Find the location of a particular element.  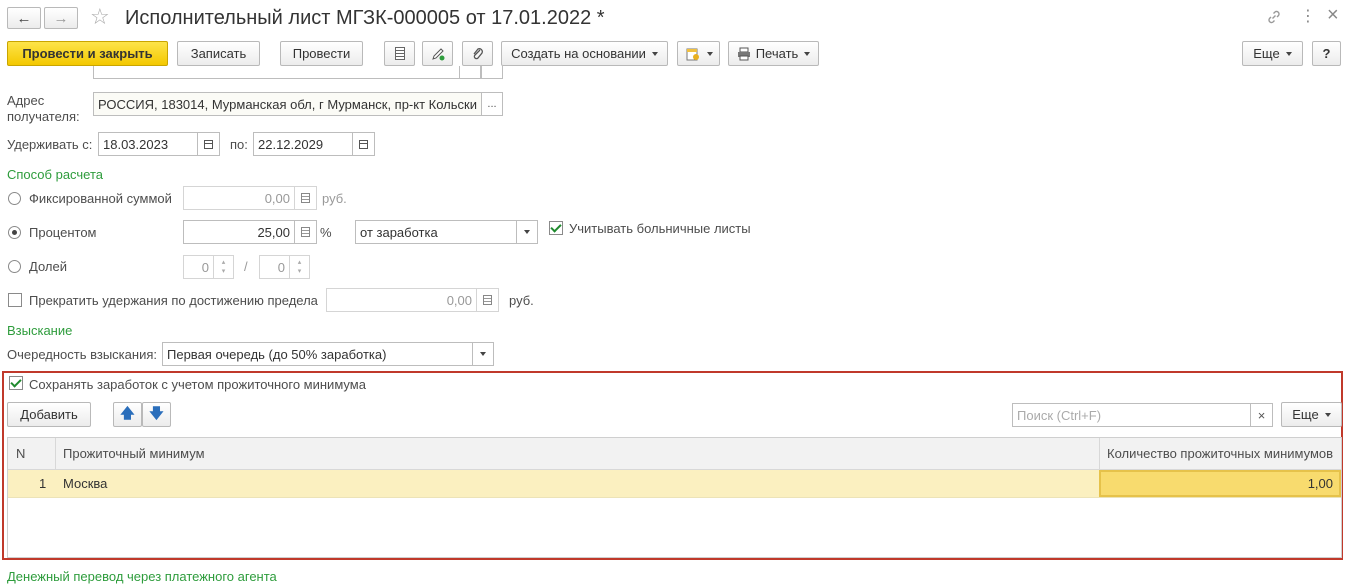

withhold-from-calendar-button is located at coordinates (209, 144).